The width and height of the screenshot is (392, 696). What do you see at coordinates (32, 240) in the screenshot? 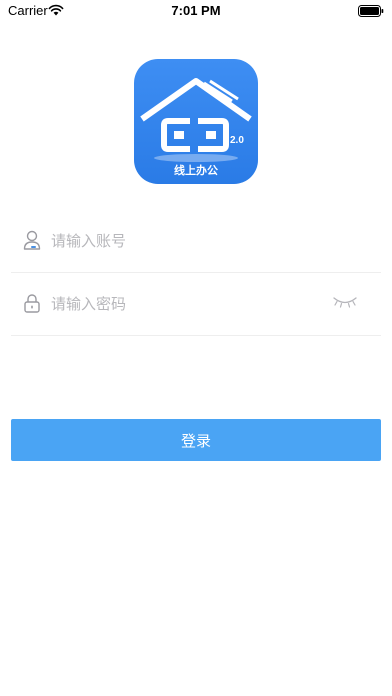
I see `user-icon` at bounding box center [32, 240].